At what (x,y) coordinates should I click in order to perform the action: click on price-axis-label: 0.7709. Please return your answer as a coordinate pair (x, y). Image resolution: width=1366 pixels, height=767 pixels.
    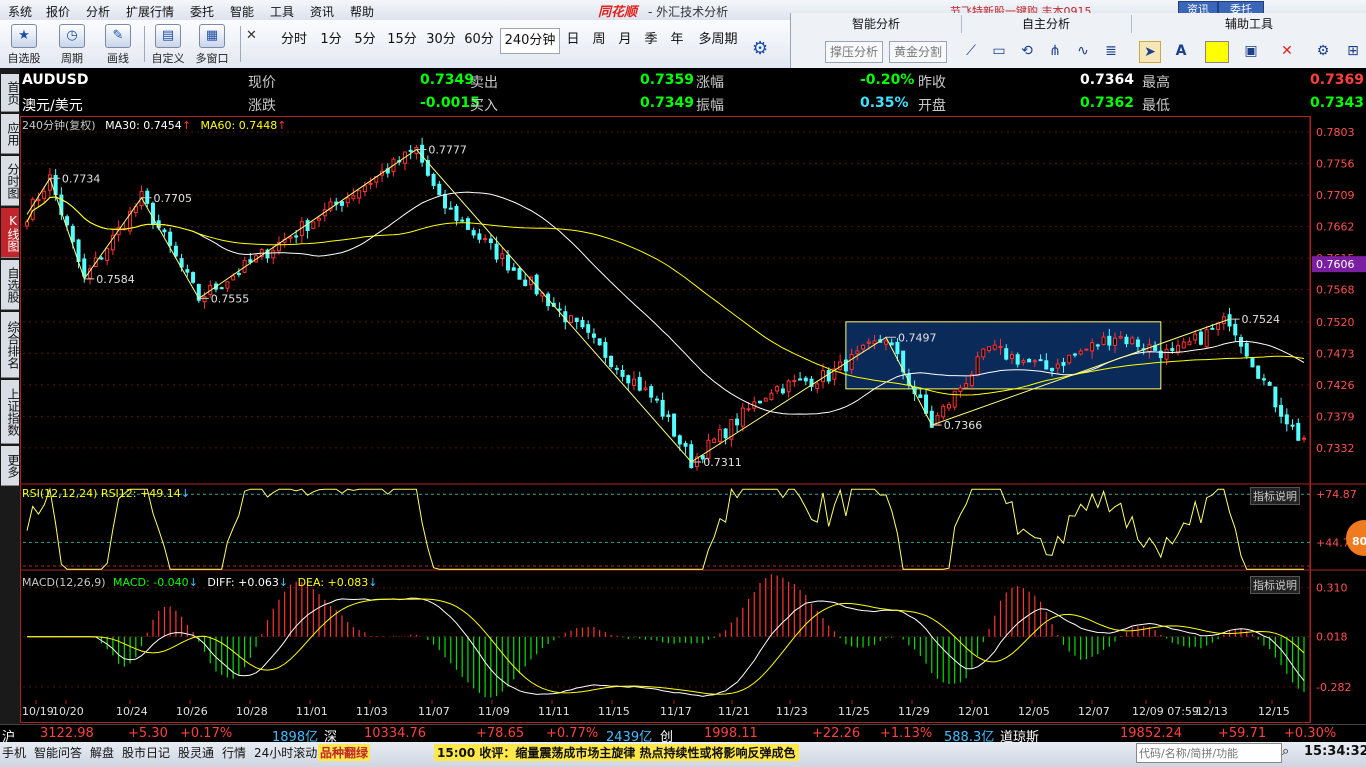
    Looking at the image, I should click on (1335, 195).